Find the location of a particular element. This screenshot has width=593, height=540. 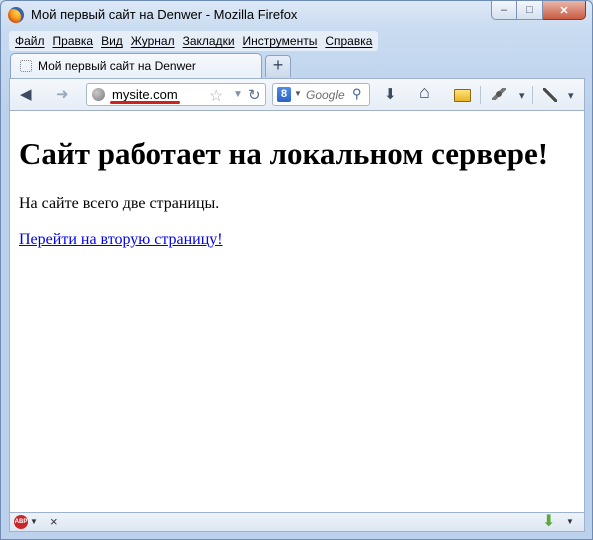

download-icon: ⬇ is located at coordinates (390, 94).